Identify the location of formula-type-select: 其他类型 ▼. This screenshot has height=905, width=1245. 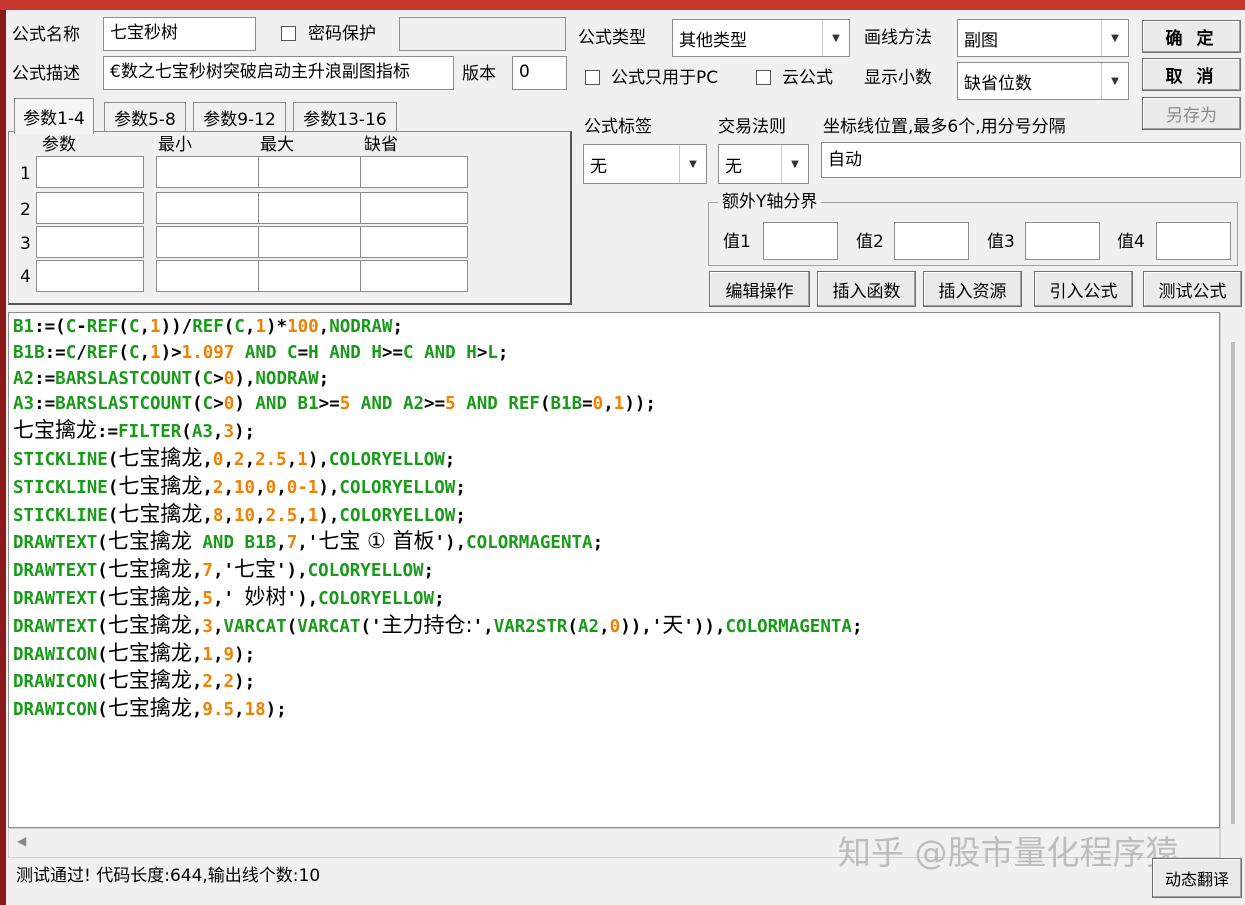
(761, 38).